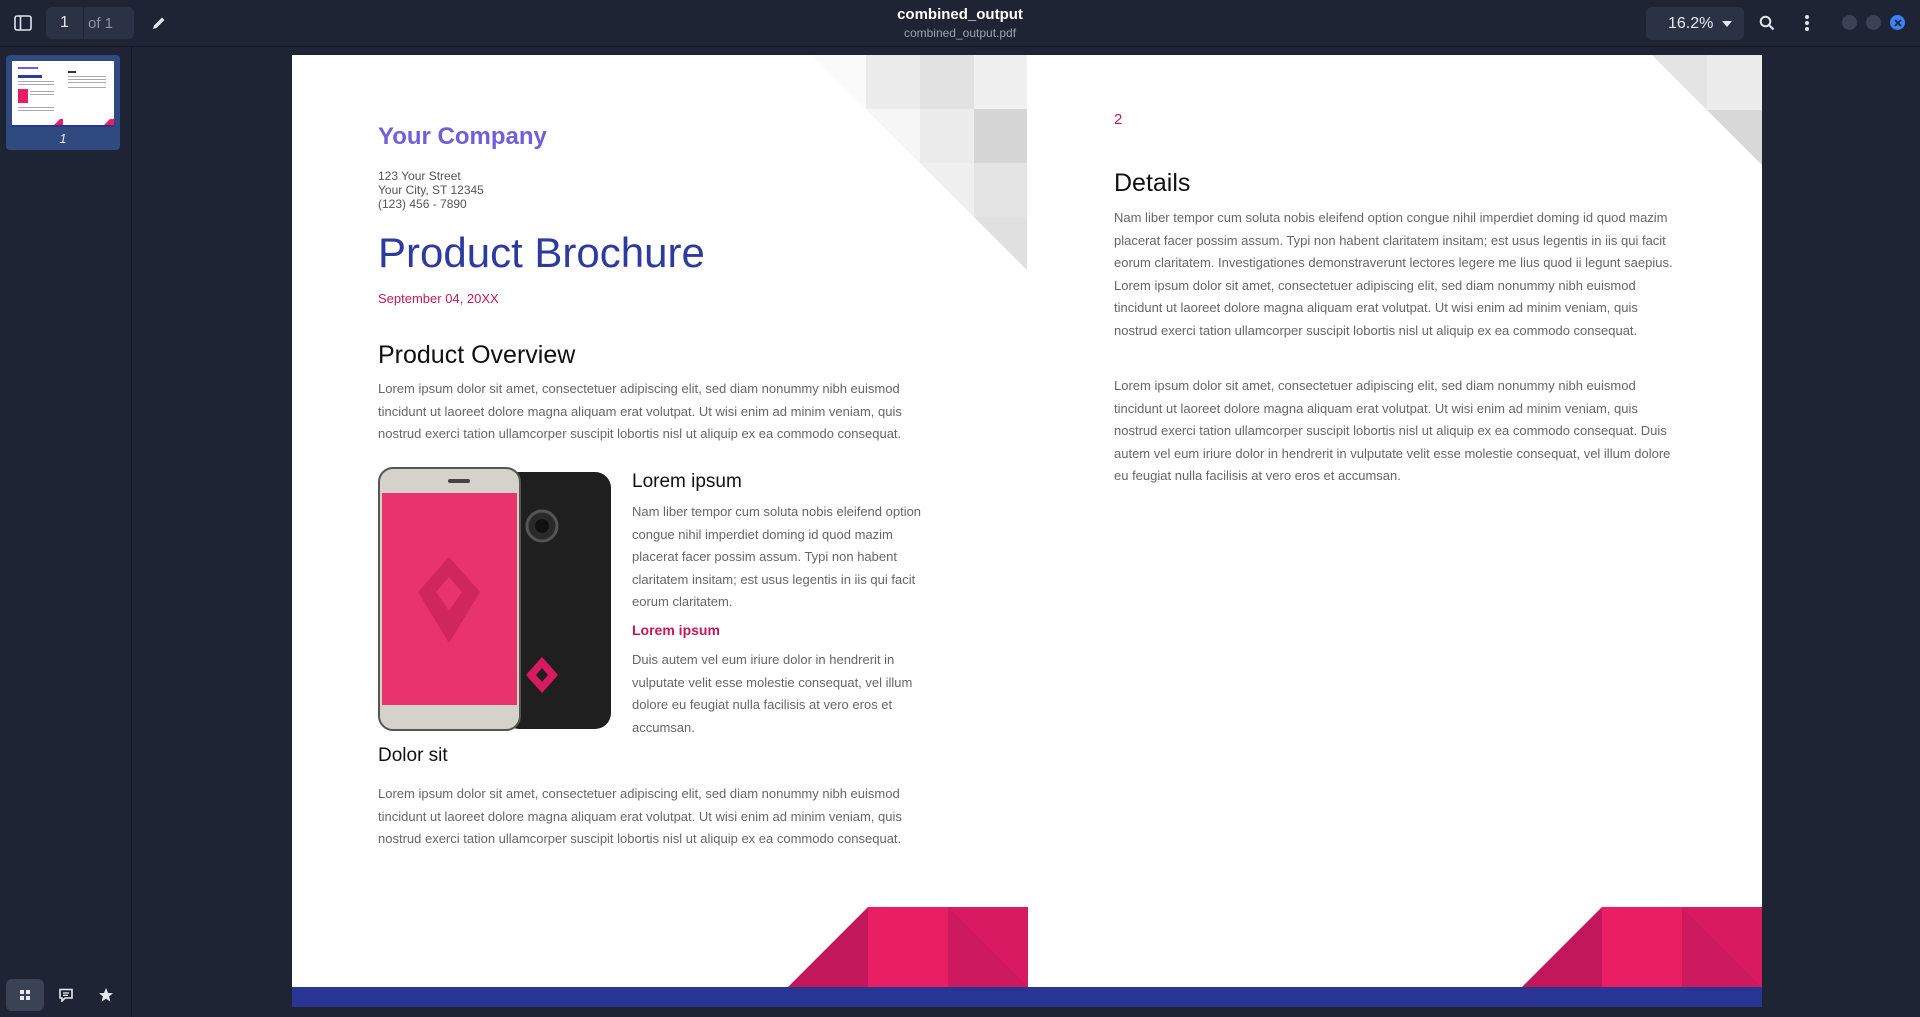  I want to click on decorative-pattern-top, so click(919, 162).